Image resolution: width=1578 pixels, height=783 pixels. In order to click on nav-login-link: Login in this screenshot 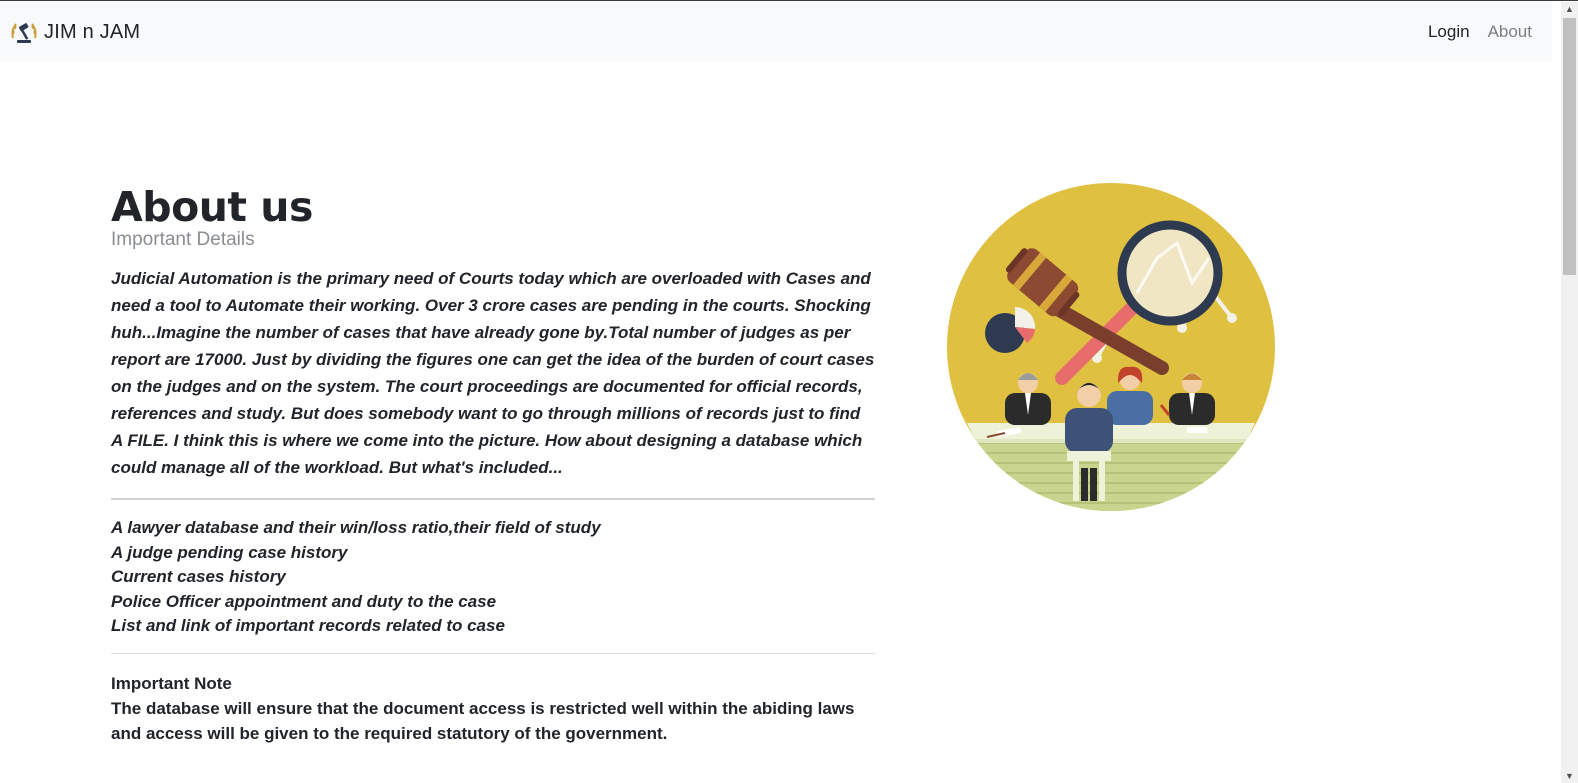, I will do `click(1449, 32)`.